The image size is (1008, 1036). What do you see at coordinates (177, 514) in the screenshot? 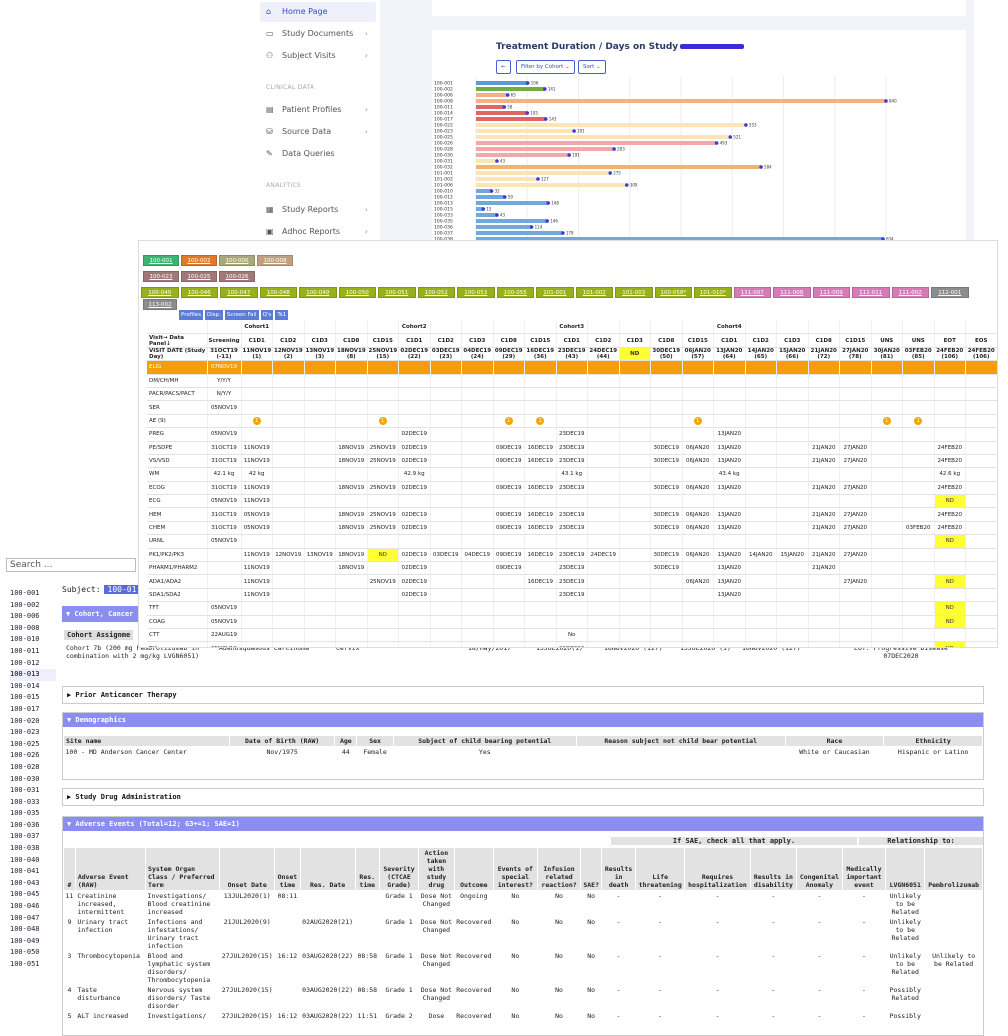
I see `visit-cell: HEM` at bounding box center [177, 514].